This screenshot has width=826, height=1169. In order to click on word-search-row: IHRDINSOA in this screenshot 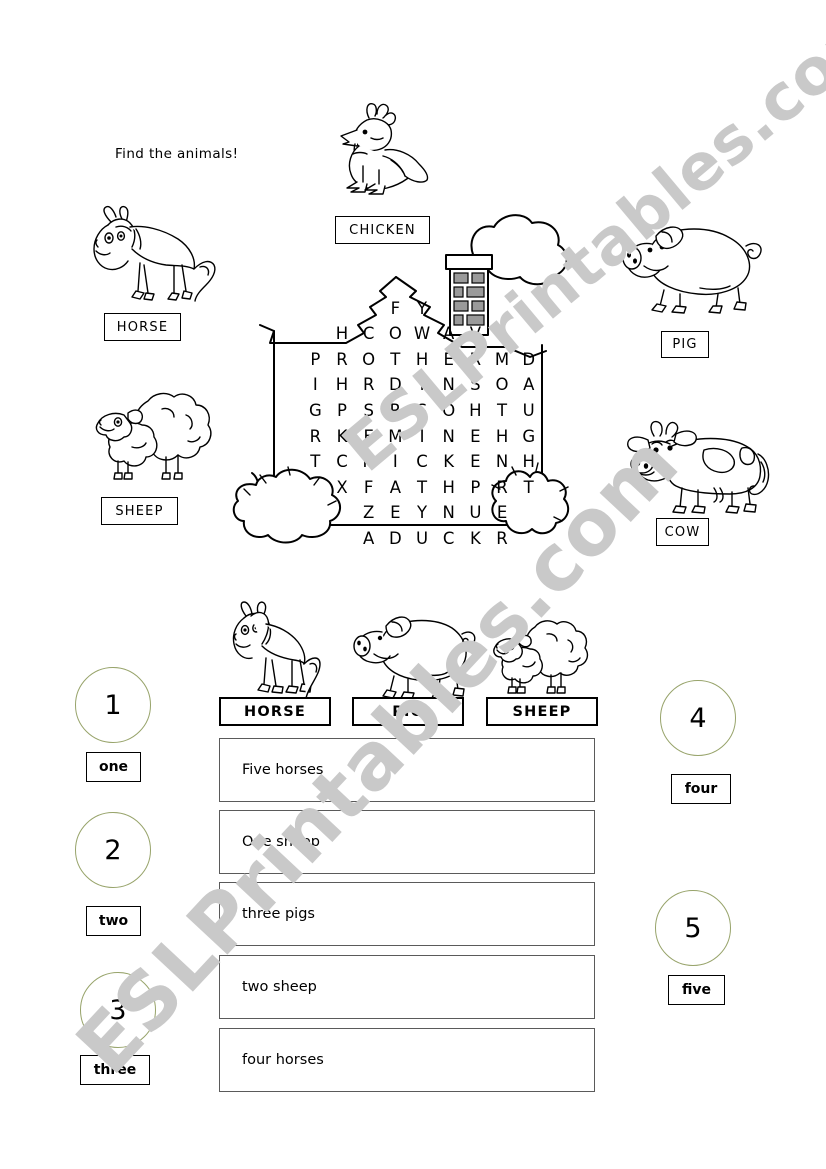, I will do `click(422, 386)`.